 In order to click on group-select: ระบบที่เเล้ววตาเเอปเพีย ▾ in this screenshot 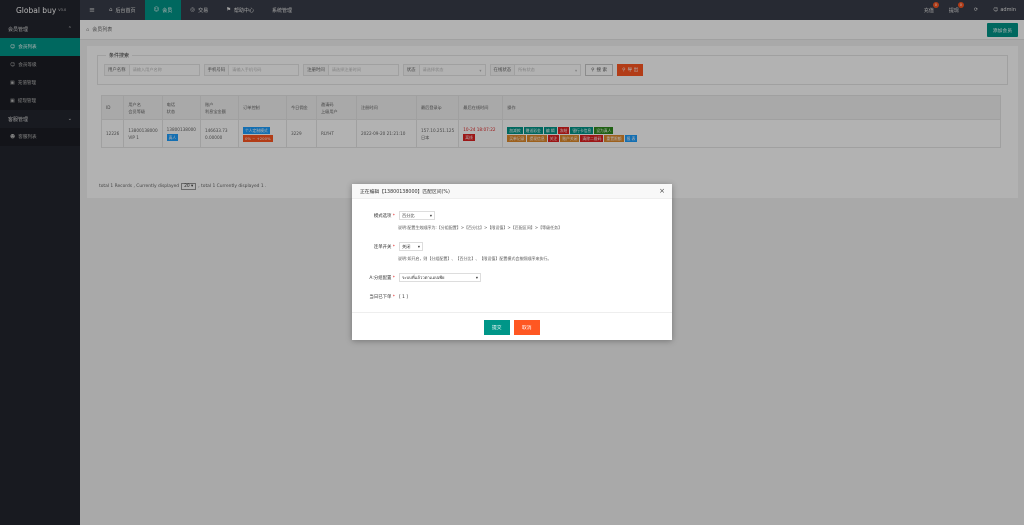, I will do `click(440, 277)`.